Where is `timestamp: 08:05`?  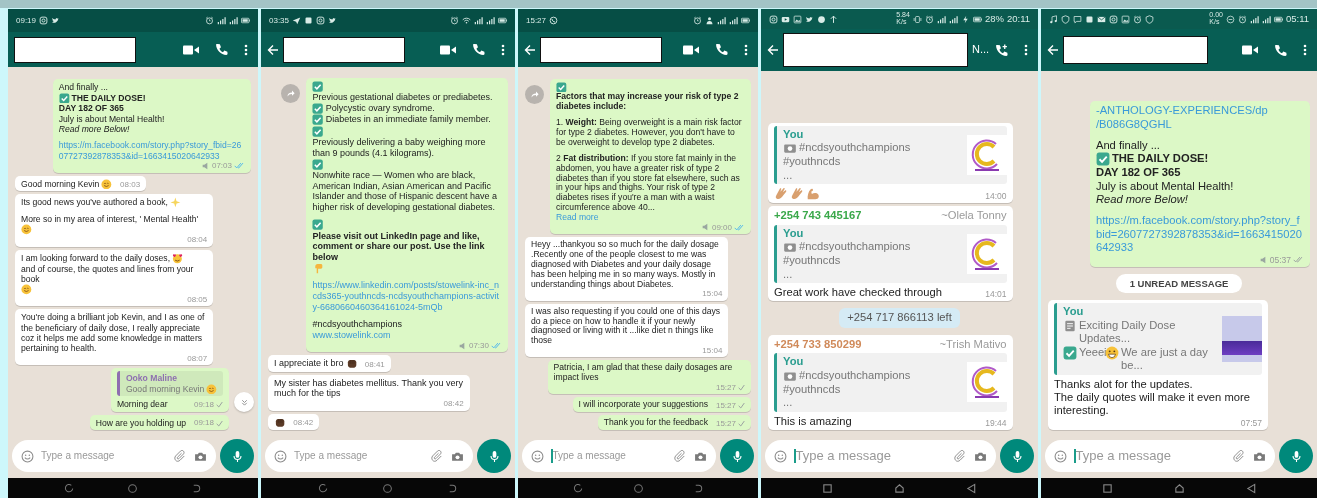 timestamp: 08:05 is located at coordinates (197, 299).